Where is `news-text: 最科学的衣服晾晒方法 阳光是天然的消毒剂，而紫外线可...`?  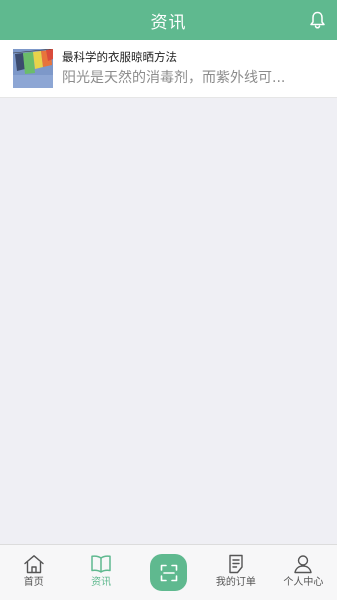 news-text: 最科学的衣服晾晒方法 阳光是天然的消毒剂，而紫外线可... is located at coordinates (193, 68).